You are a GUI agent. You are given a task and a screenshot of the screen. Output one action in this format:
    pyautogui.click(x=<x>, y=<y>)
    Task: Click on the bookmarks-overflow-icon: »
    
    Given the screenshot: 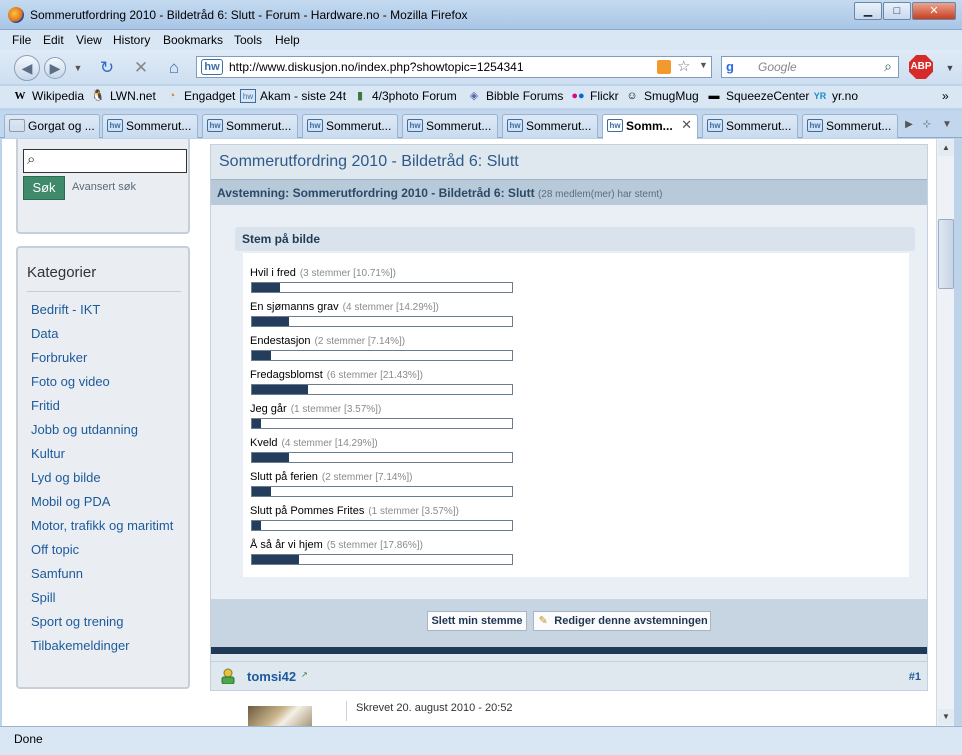 What is the action you would take?
    pyautogui.click(x=945, y=96)
    